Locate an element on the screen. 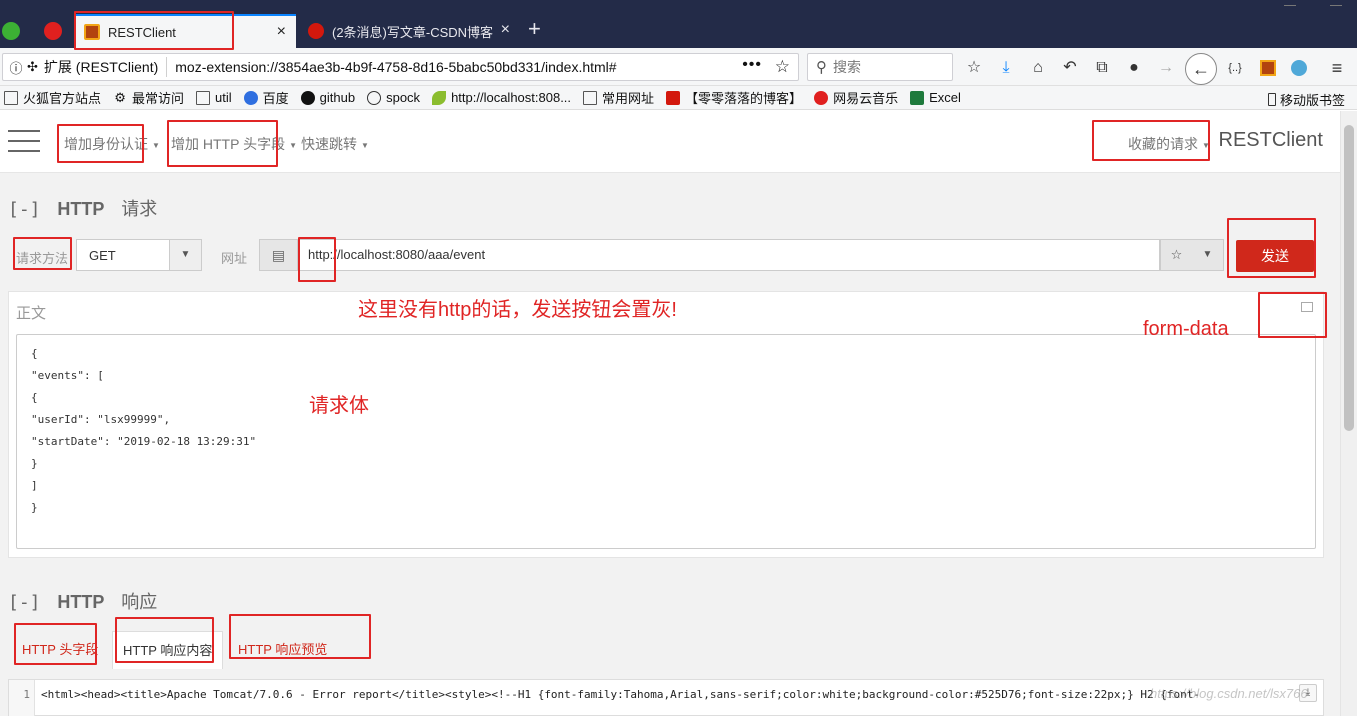 Image resolution: width=1357 pixels, height=716 pixels. bookmark-item: 【零零落落的博客】 is located at coordinates (734, 97).